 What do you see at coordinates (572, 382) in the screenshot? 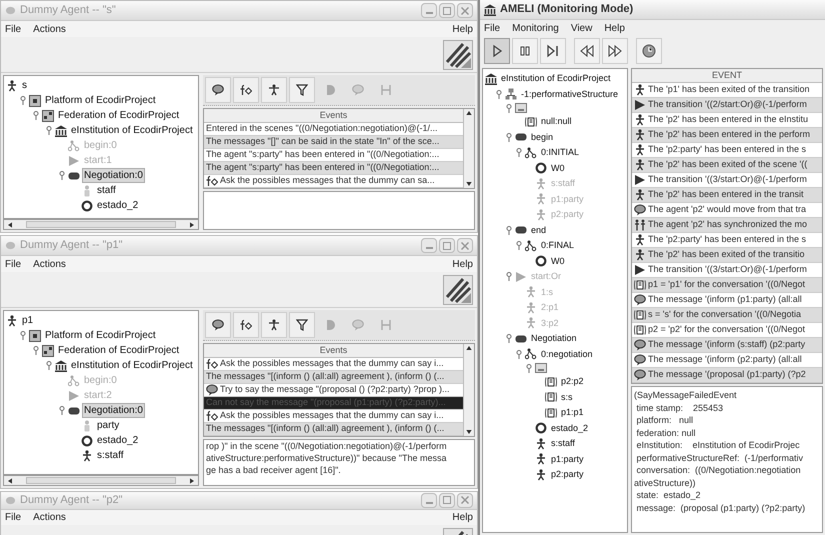
I see `tree-label: p2:p2` at bounding box center [572, 382].